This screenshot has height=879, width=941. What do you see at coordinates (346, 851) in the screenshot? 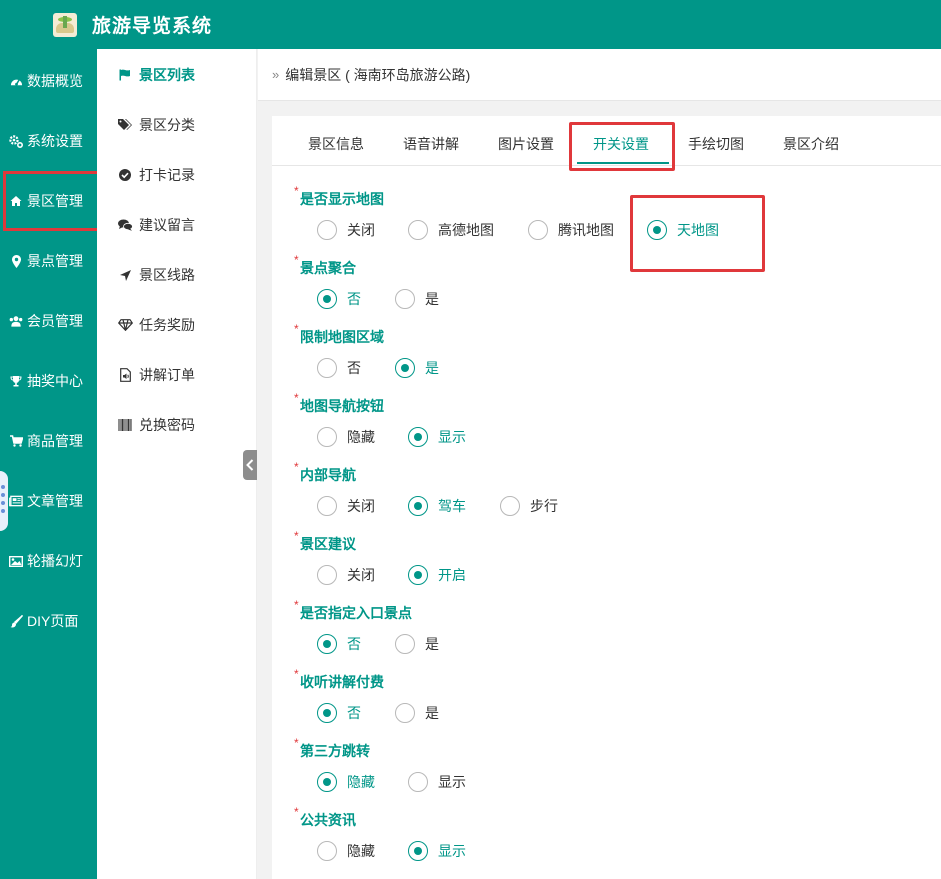
I see `radio-public-news-hide: 隐藏` at bounding box center [346, 851].